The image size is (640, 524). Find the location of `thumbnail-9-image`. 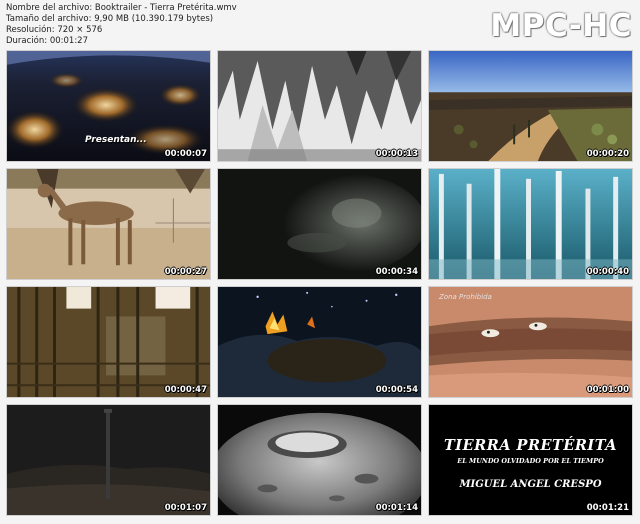

thumbnail-9-image is located at coordinates (530, 342).